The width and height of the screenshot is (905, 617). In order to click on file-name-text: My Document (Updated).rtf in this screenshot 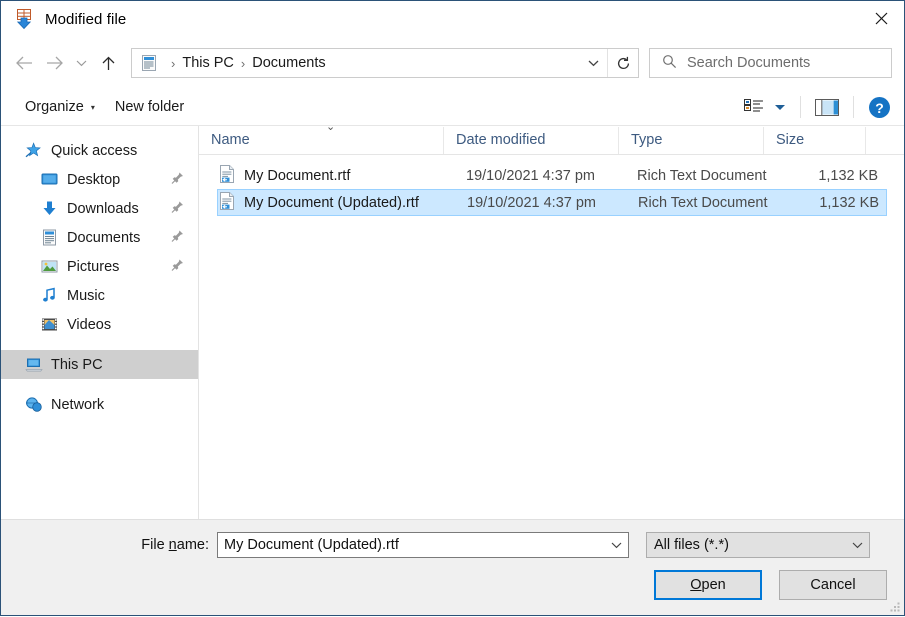, I will do `click(331, 202)`.